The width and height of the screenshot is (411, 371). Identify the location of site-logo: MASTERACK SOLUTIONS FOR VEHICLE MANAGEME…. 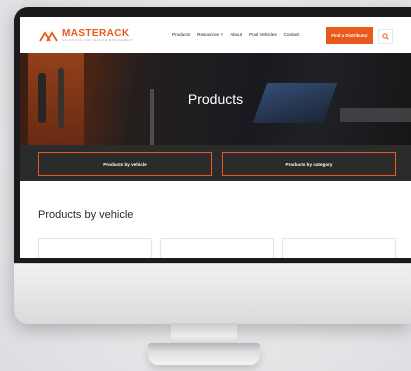
(86, 36).